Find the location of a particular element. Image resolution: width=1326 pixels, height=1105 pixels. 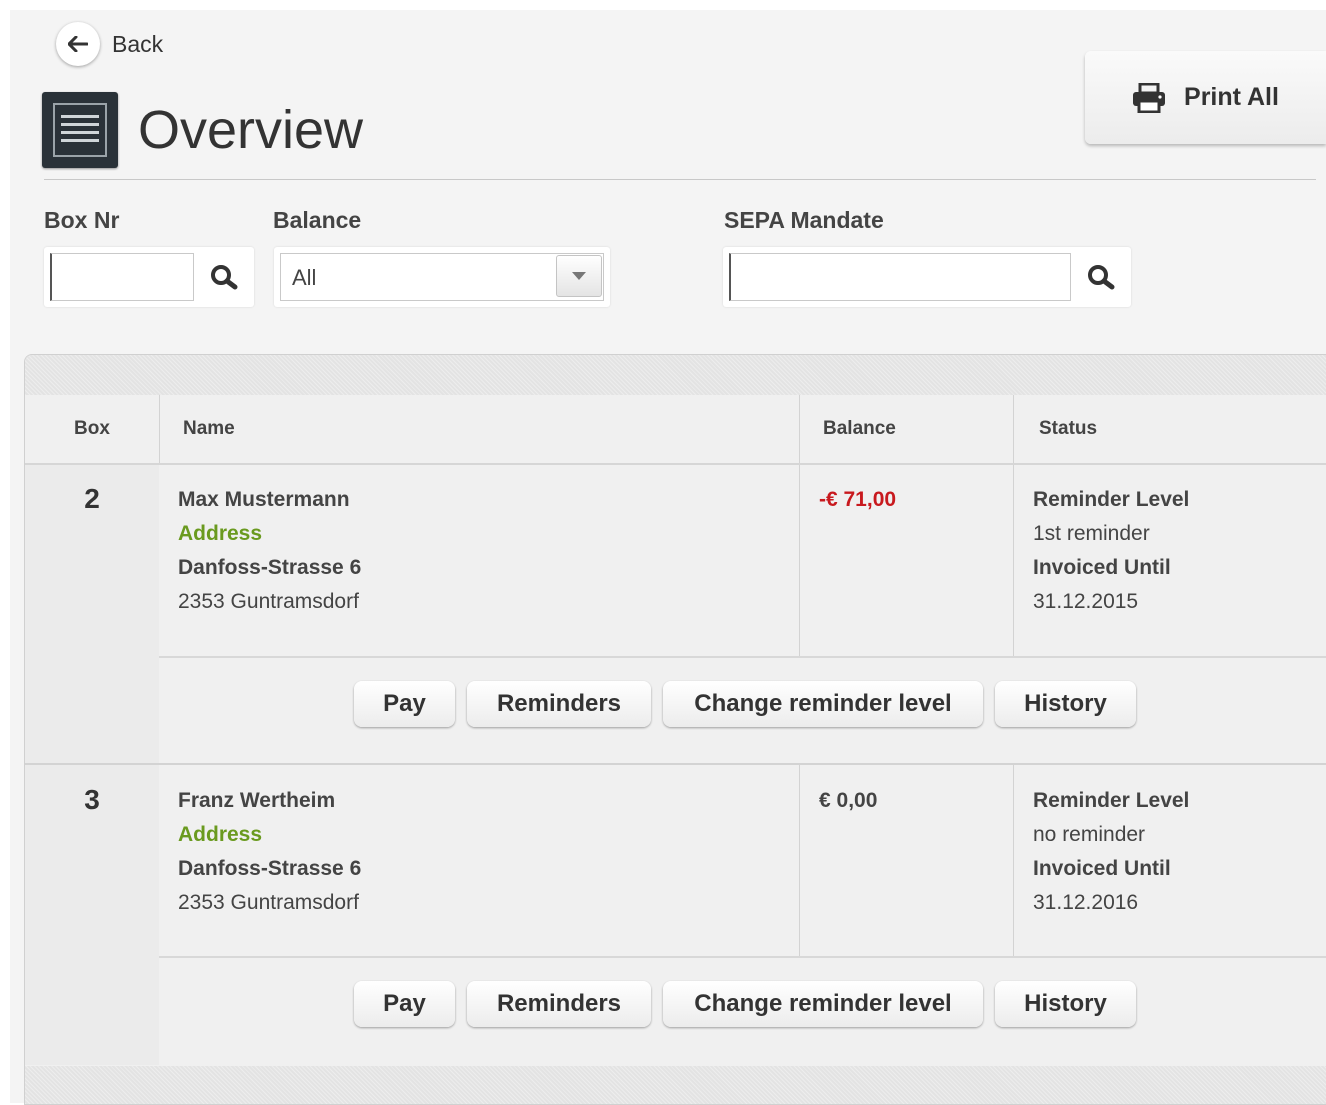

balance-label: Balance is located at coordinates (317, 220).